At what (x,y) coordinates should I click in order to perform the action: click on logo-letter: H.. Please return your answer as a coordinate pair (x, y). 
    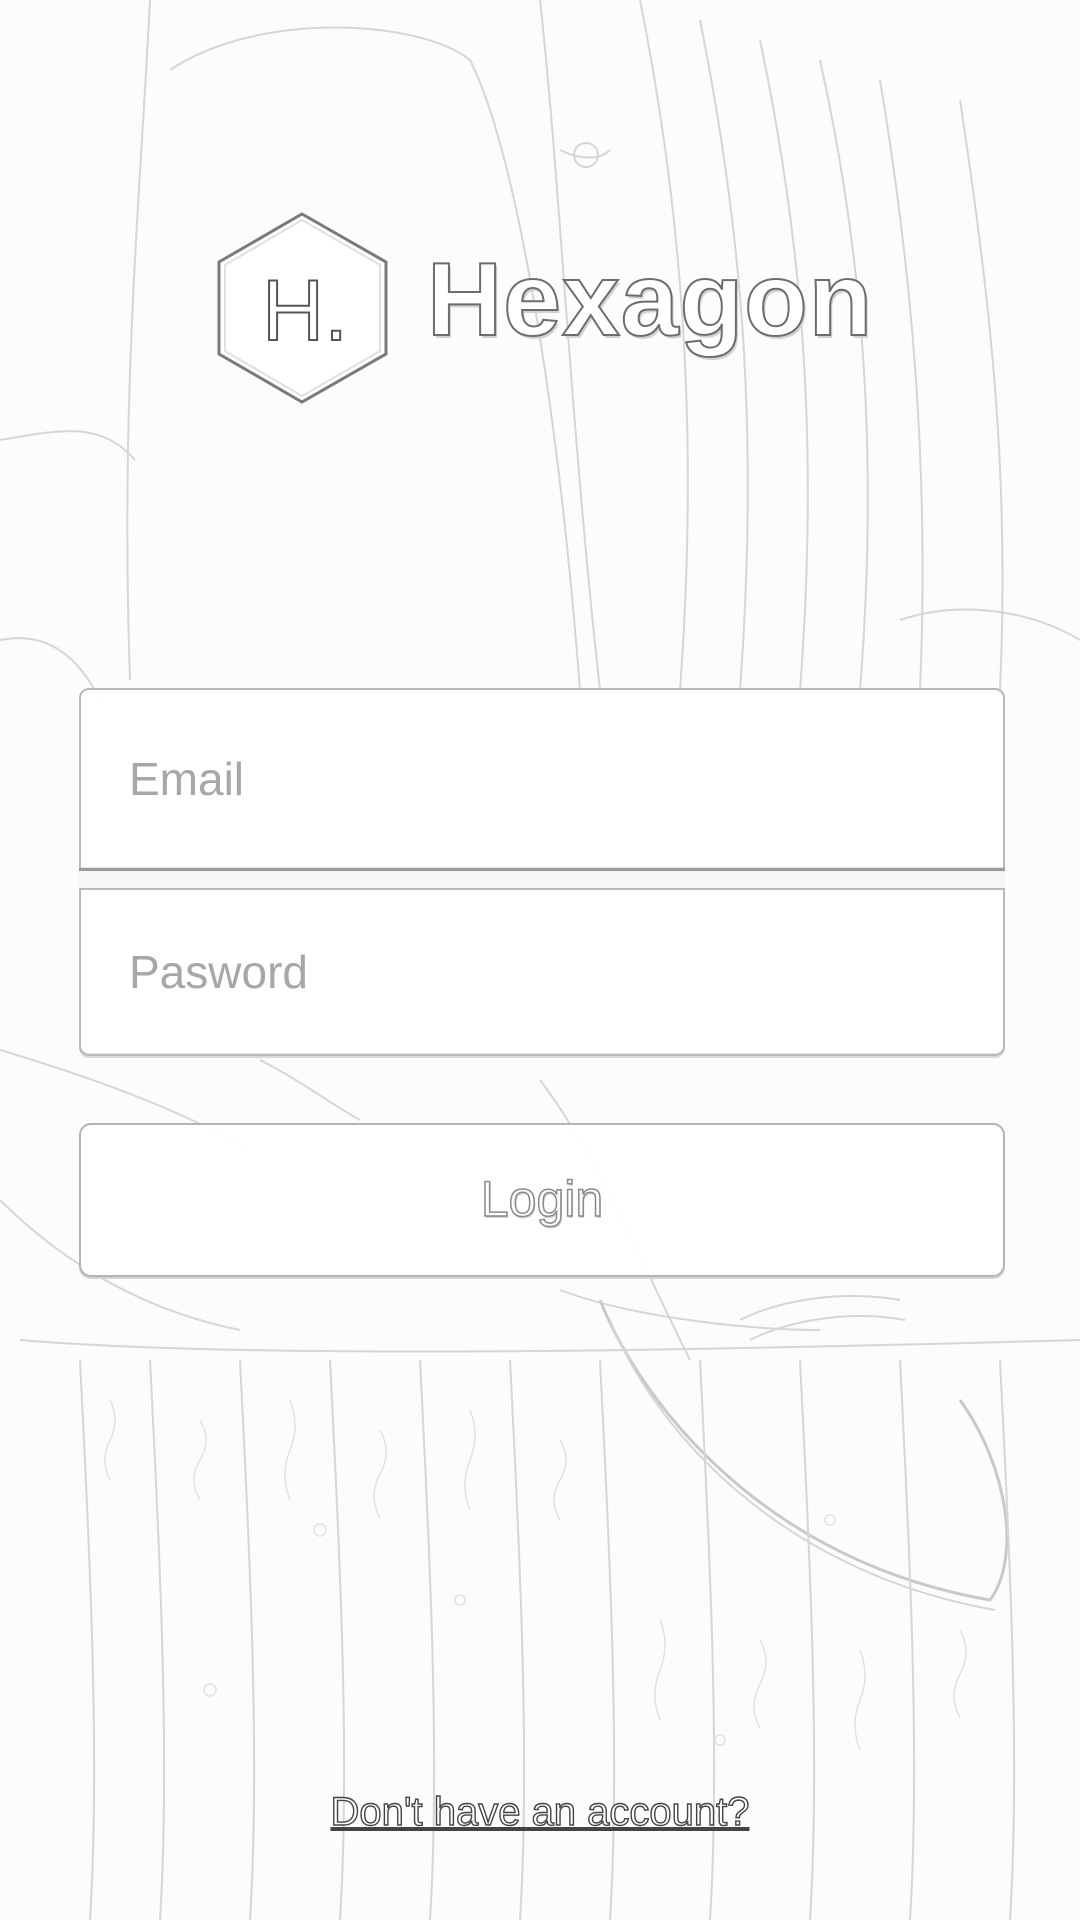
    Looking at the image, I should click on (305, 311).